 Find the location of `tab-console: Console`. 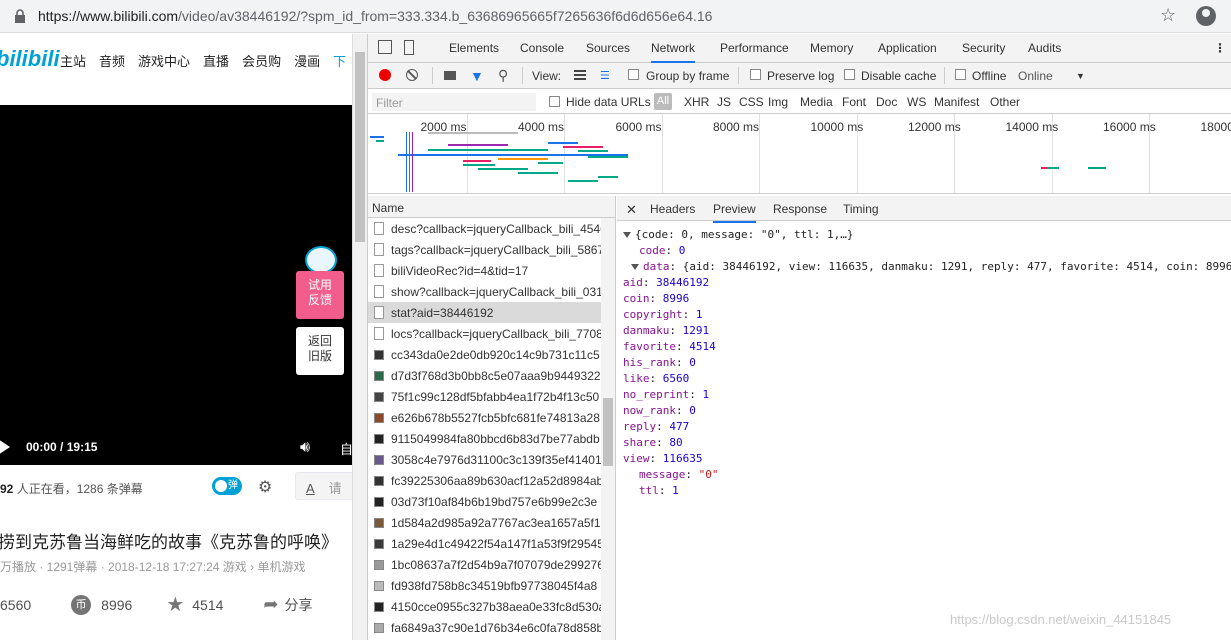

tab-console: Console is located at coordinates (542, 48).